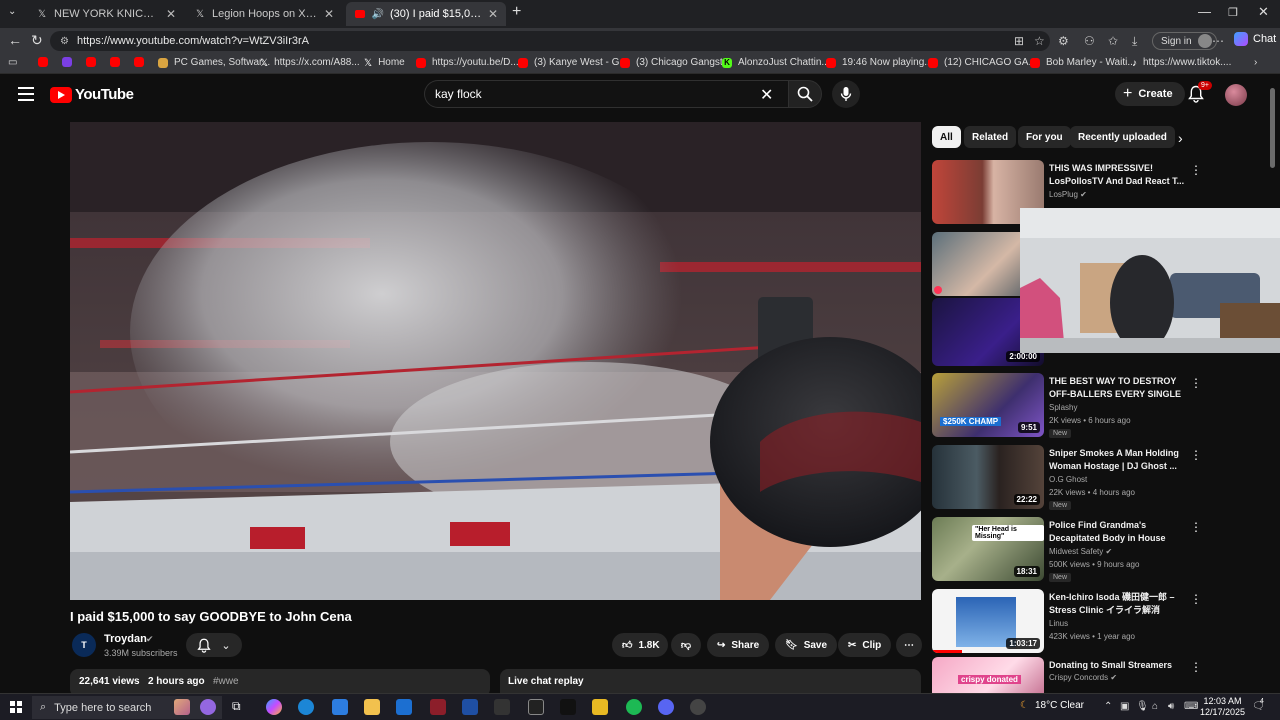 This screenshot has width=1280, height=720. I want to click on microphone-icon: 🎙︎, so click(1142, 706).